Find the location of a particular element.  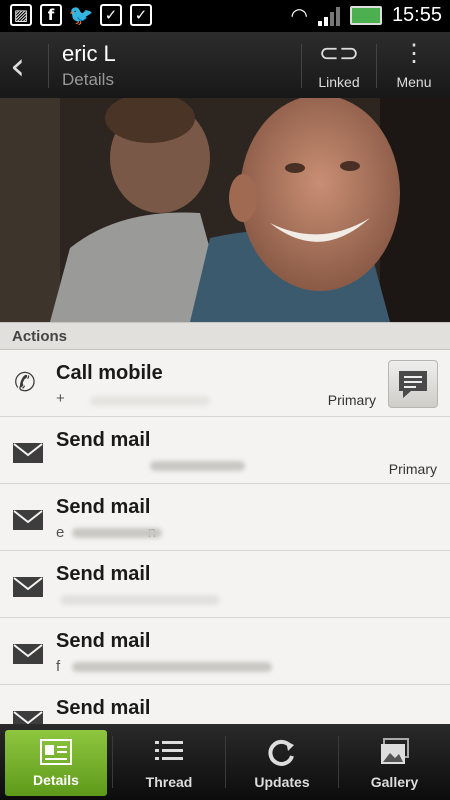

title-bar: ‹ eric L Details ⊂⊃ Linked ⋮ Menu is located at coordinates (225, 65).